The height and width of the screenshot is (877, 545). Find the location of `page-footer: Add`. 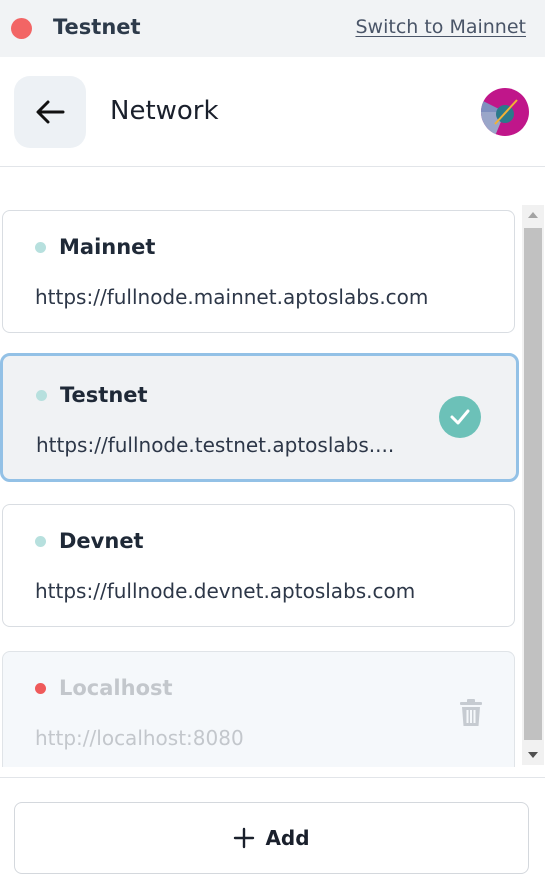

page-footer: Add is located at coordinates (272, 827).